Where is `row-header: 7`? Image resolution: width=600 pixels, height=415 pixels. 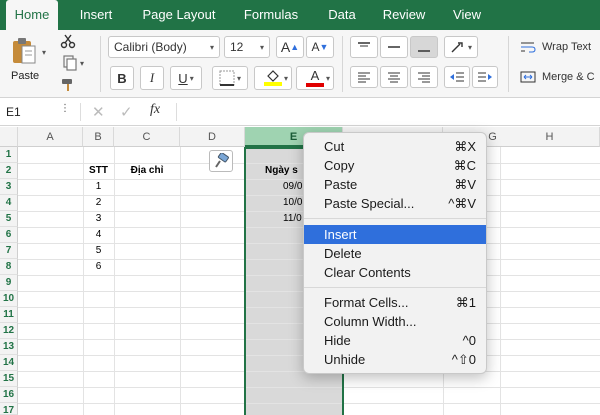
row-header: 7 is located at coordinates (9, 251).